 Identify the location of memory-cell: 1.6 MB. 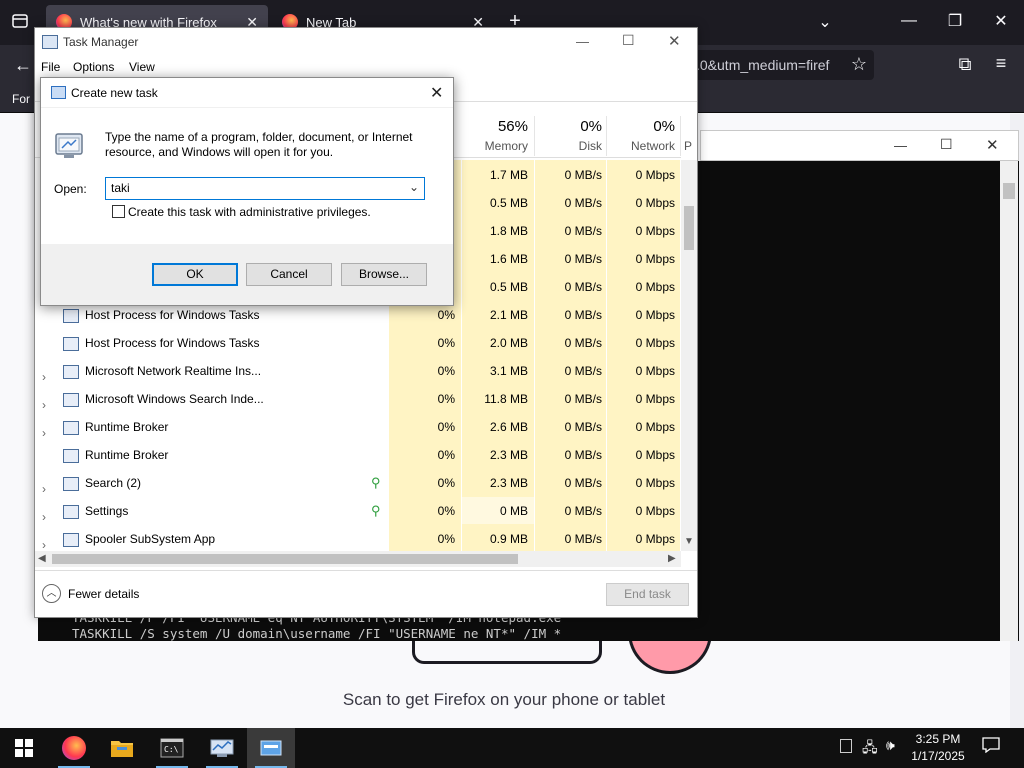
(508, 259).